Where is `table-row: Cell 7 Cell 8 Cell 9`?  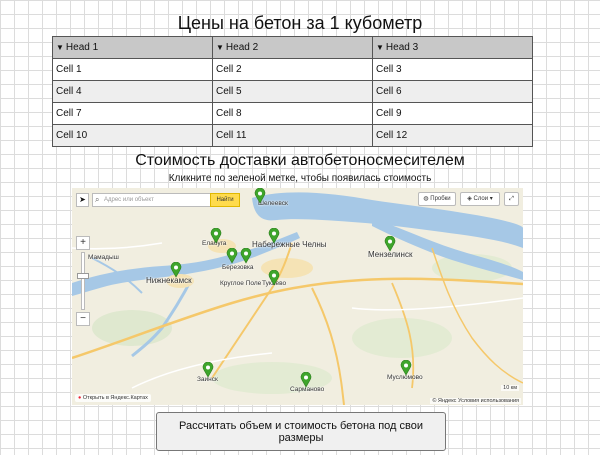
table-row: Cell 7 Cell 8 Cell 9 is located at coordinates (292, 113).